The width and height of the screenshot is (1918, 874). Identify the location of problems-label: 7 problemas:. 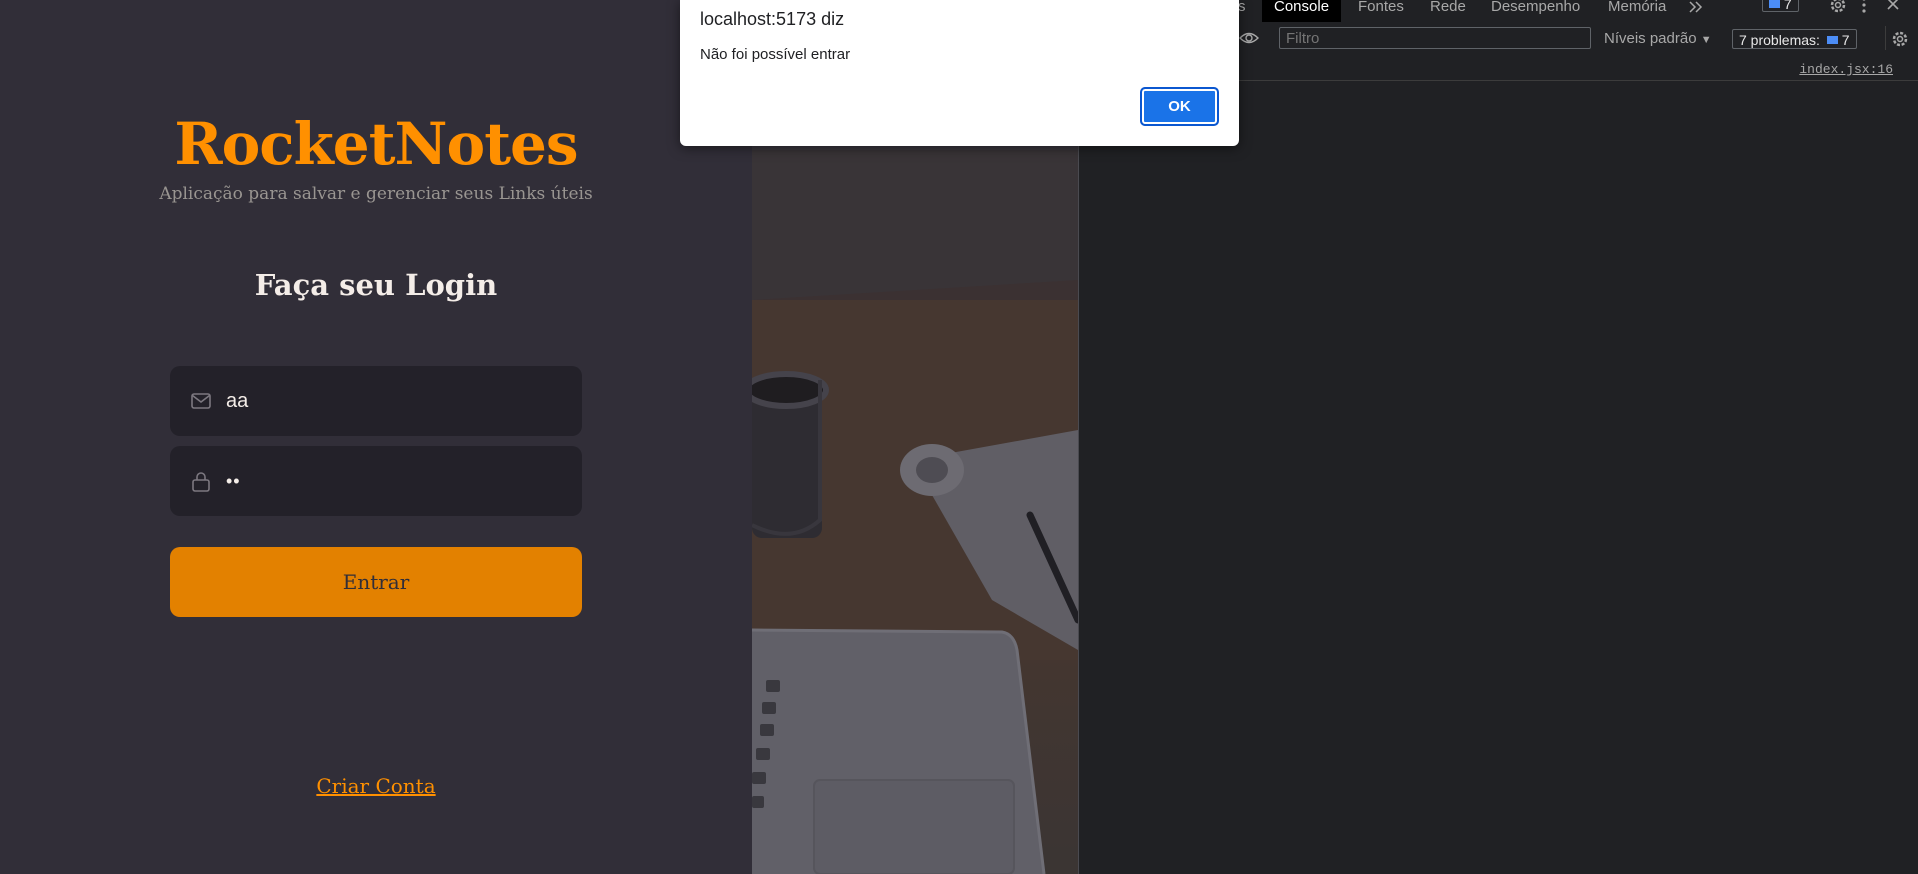
(1779, 40).